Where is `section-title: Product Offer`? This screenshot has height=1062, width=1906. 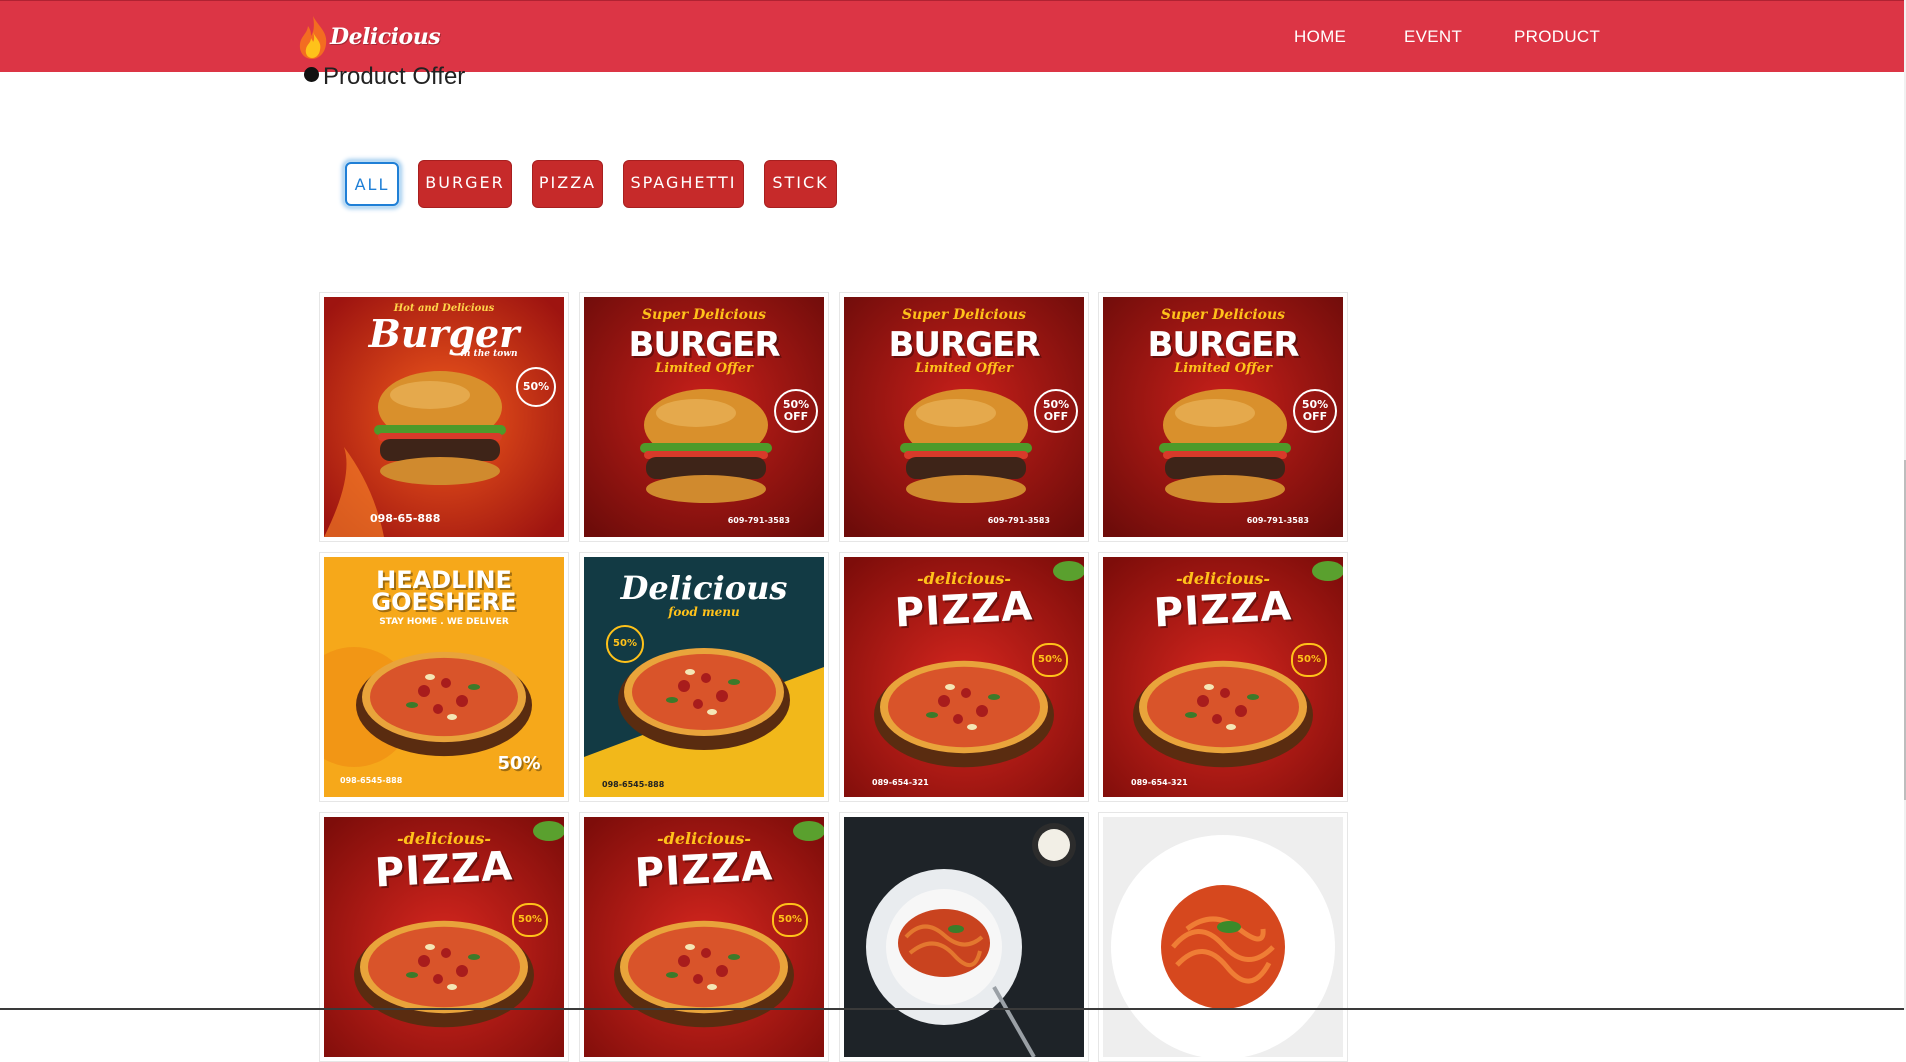 section-title: Product Offer is located at coordinates (394, 76).